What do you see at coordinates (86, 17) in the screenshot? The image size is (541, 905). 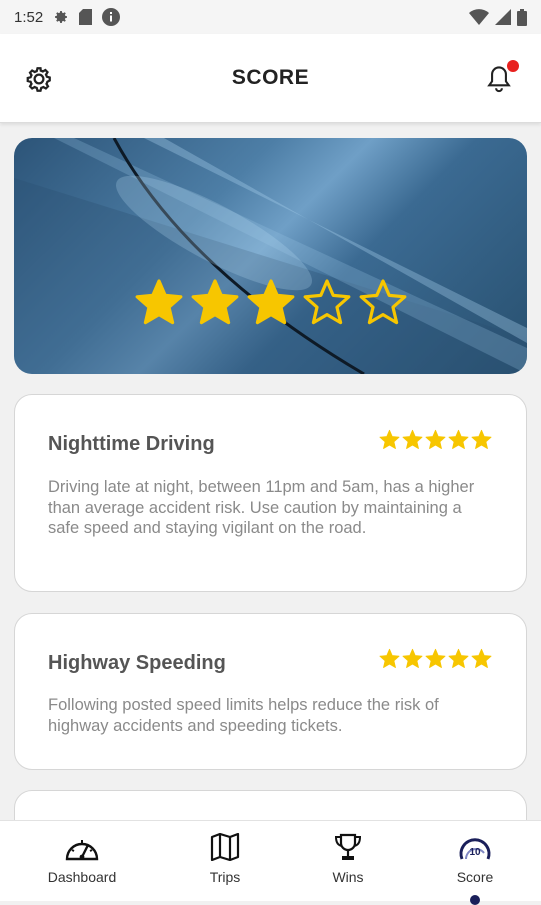 I see `sd-card-icon` at bounding box center [86, 17].